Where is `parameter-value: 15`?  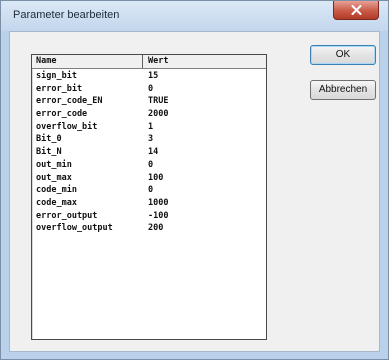 parameter-value: 15 is located at coordinates (153, 76).